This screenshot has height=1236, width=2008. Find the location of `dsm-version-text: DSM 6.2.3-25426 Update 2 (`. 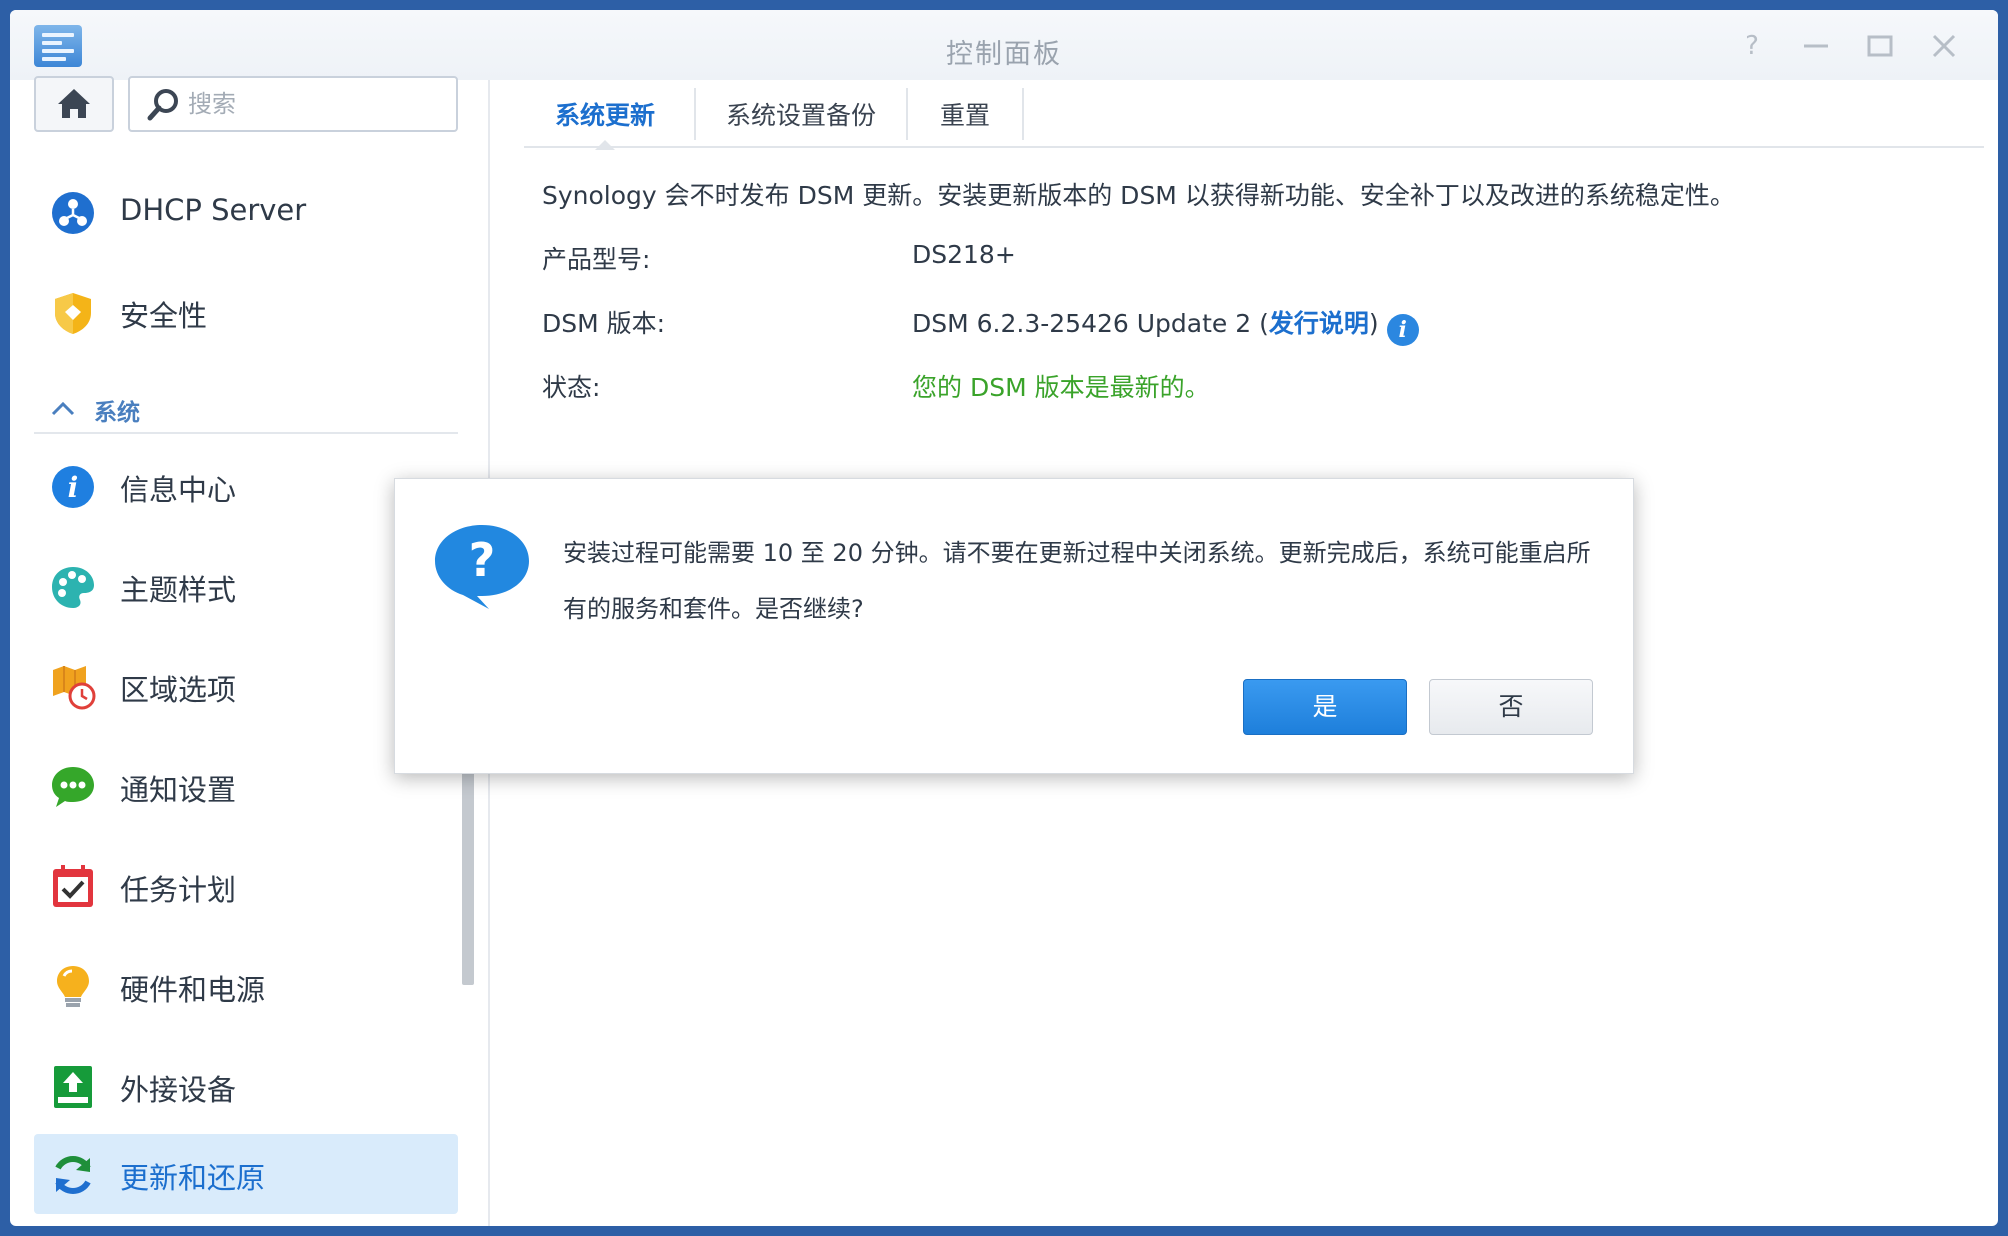

dsm-version-text: DSM 6.2.3-25426 Update 2 ( is located at coordinates (1090, 323).